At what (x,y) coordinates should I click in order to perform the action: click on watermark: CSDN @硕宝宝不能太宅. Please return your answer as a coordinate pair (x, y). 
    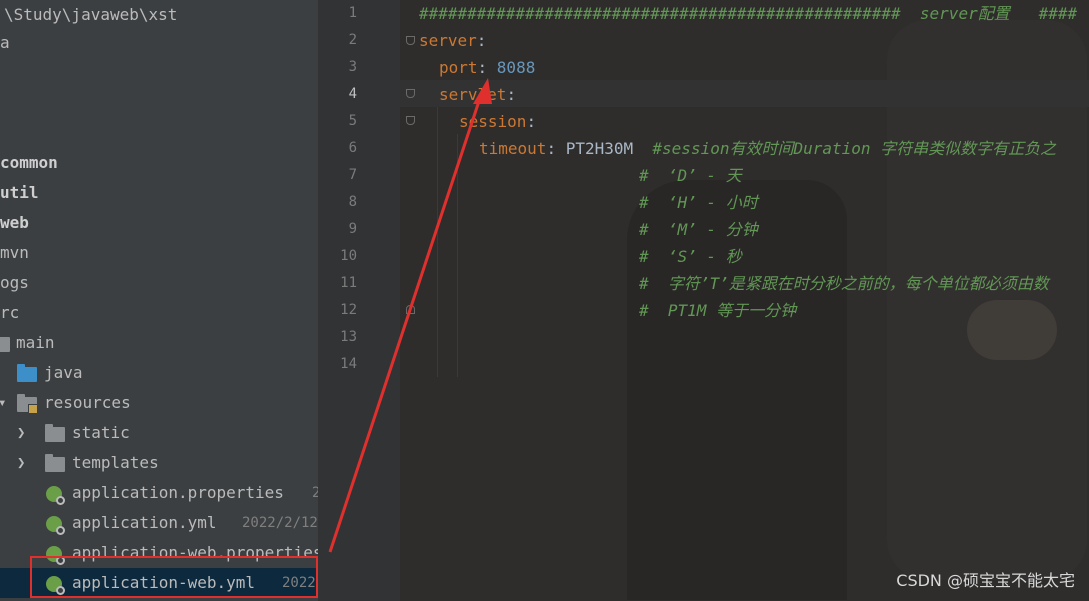
    Looking at the image, I should click on (985, 580).